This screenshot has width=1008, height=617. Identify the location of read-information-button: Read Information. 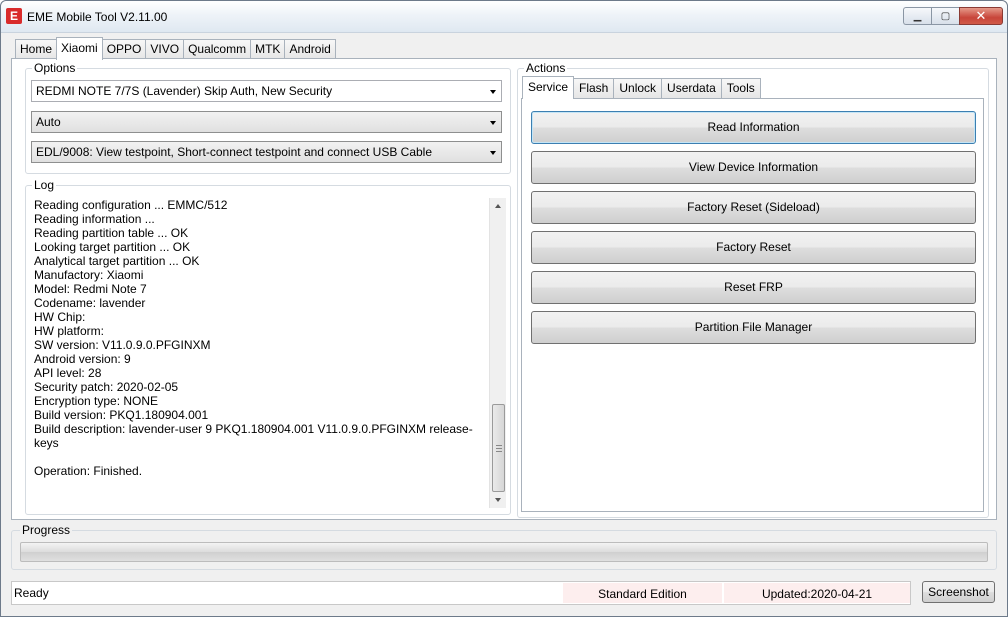
(753, 127).